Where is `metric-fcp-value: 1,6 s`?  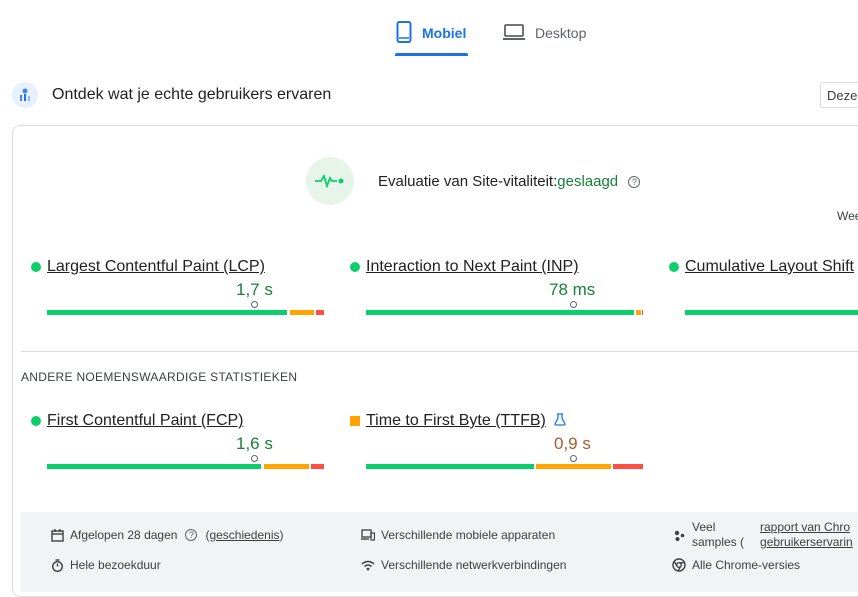 metric-fcp-value: 1,6 s is located at coordinates (254, 443).